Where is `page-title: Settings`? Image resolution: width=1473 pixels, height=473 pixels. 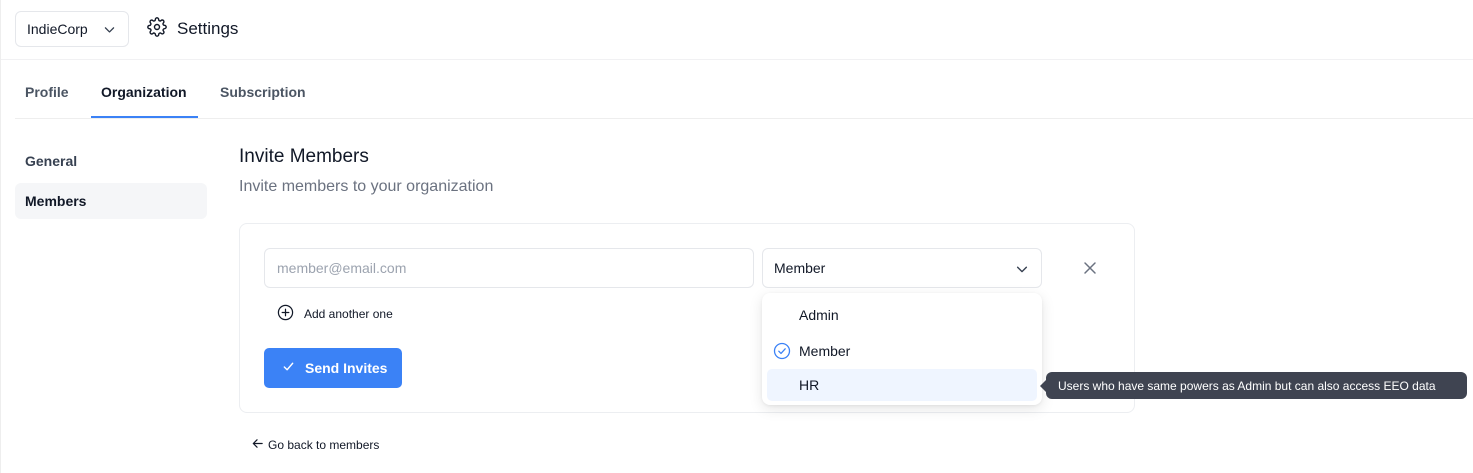 page-title: Settings is located at coordinates (193, 29).